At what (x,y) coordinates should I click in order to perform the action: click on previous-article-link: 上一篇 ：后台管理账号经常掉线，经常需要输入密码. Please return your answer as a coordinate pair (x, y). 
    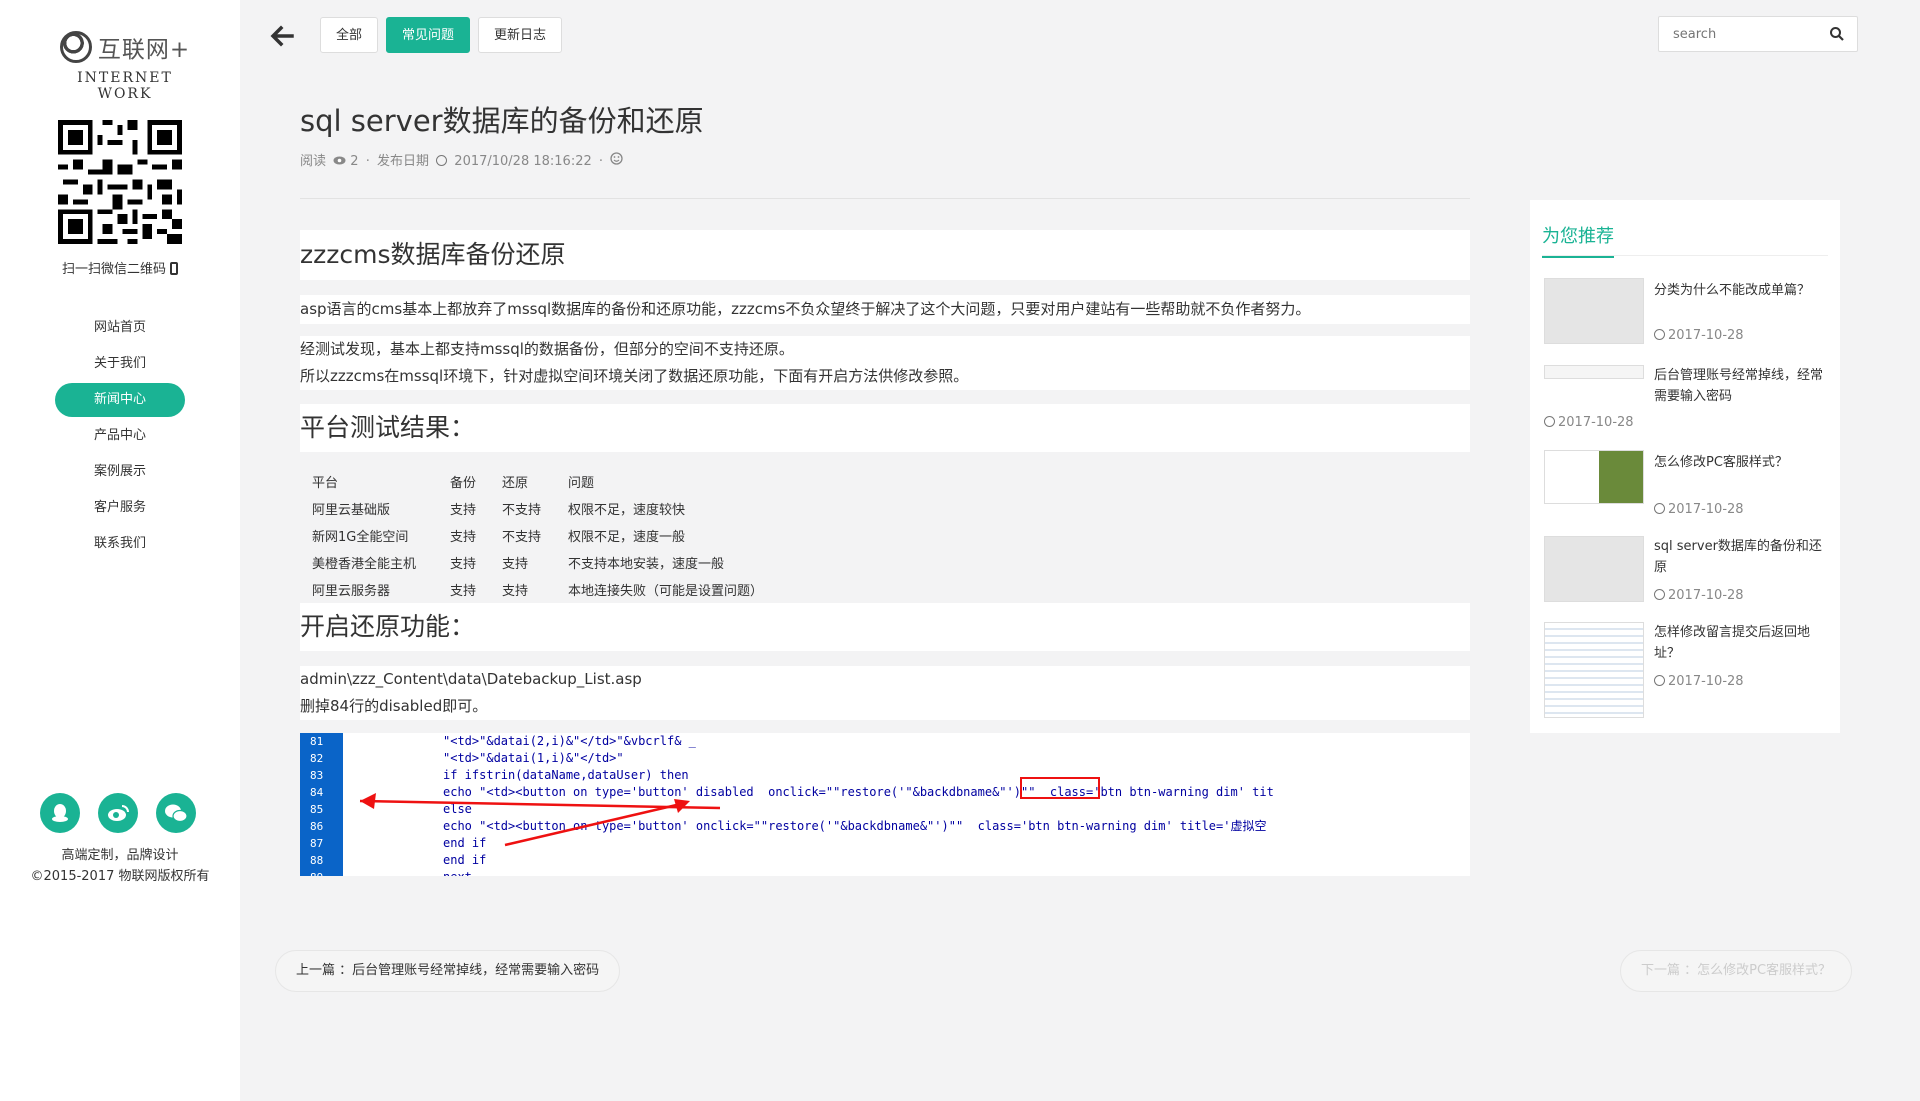
    Looking at the image, I should click on (448, 971).